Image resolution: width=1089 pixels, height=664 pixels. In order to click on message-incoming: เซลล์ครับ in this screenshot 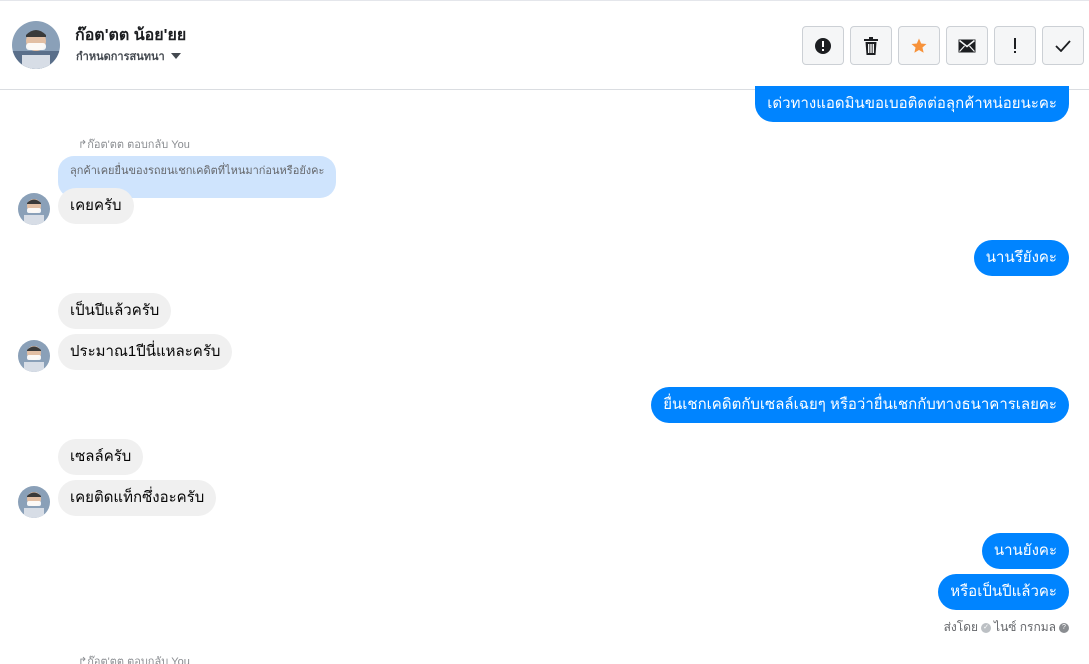, I will do `click(101, 457)`.